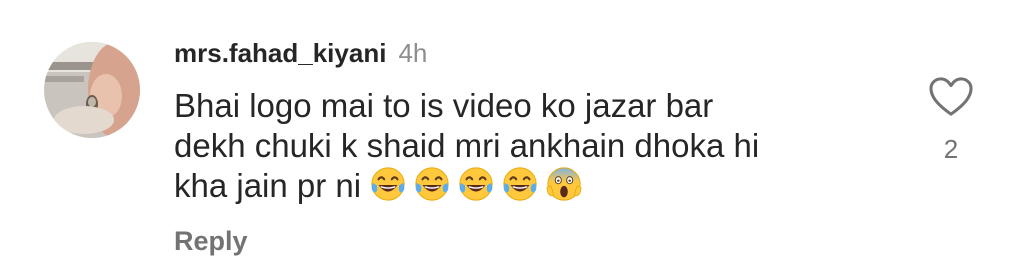 This screenshot has width=1024, height=277. Describe the element at coordinates (564, 184) in the screenshot. I see `face-screaming-in-fear-icon` at that location.